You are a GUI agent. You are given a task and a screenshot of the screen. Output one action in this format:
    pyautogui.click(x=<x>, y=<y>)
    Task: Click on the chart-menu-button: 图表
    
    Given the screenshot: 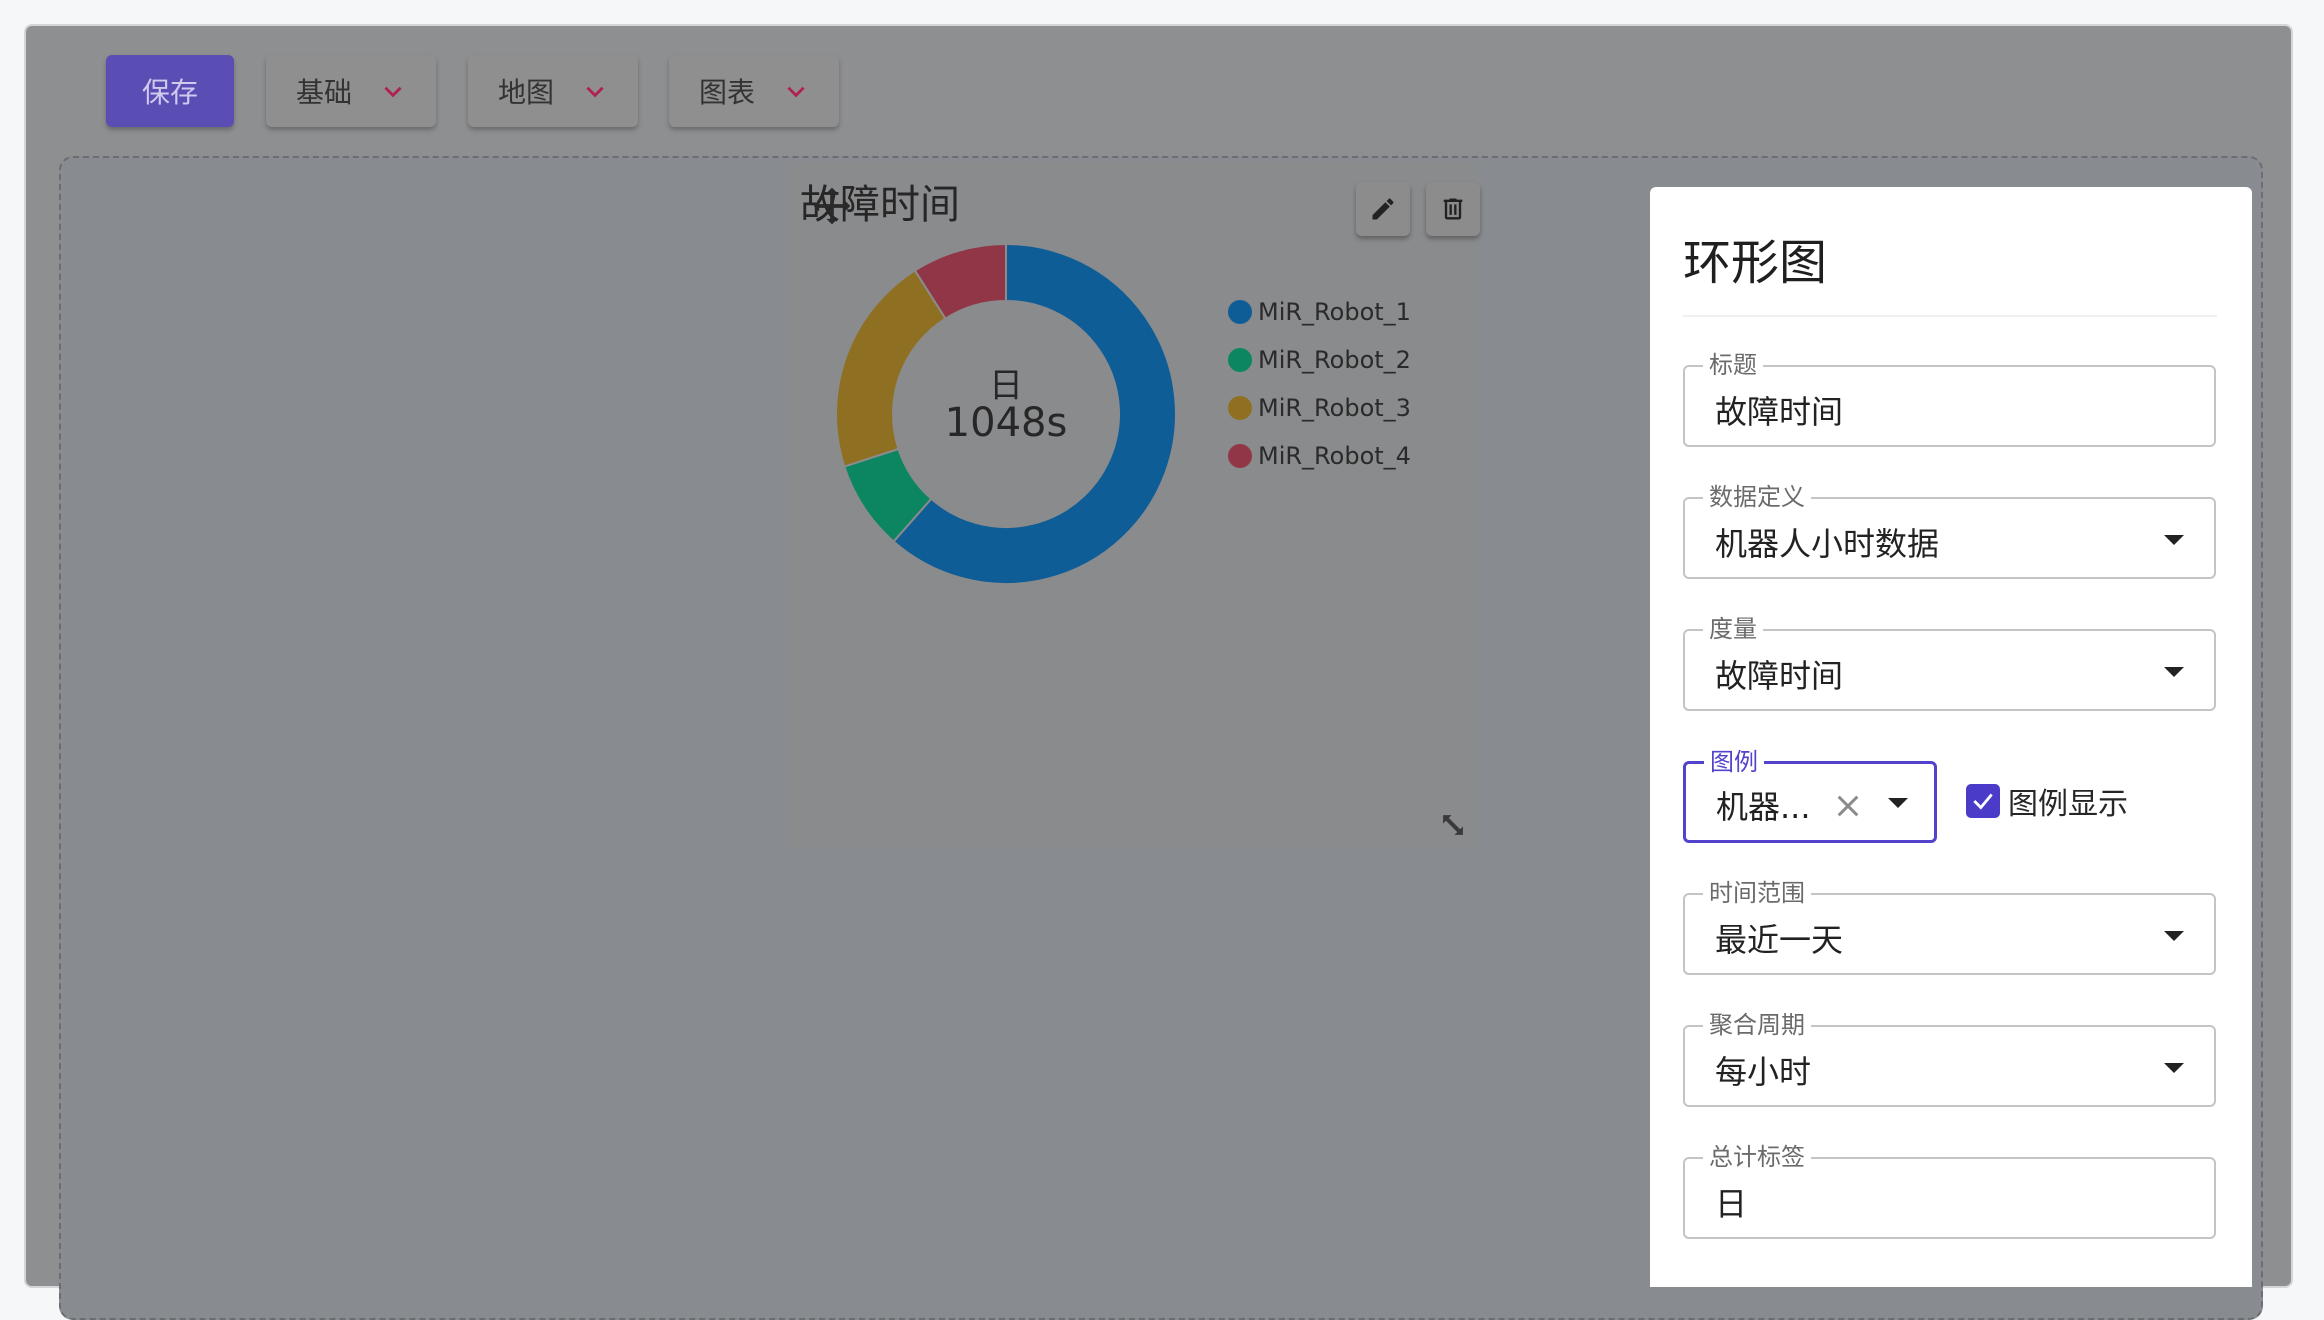 What is the action you would take?
    pyautogui.click(x=754, y=91)
    